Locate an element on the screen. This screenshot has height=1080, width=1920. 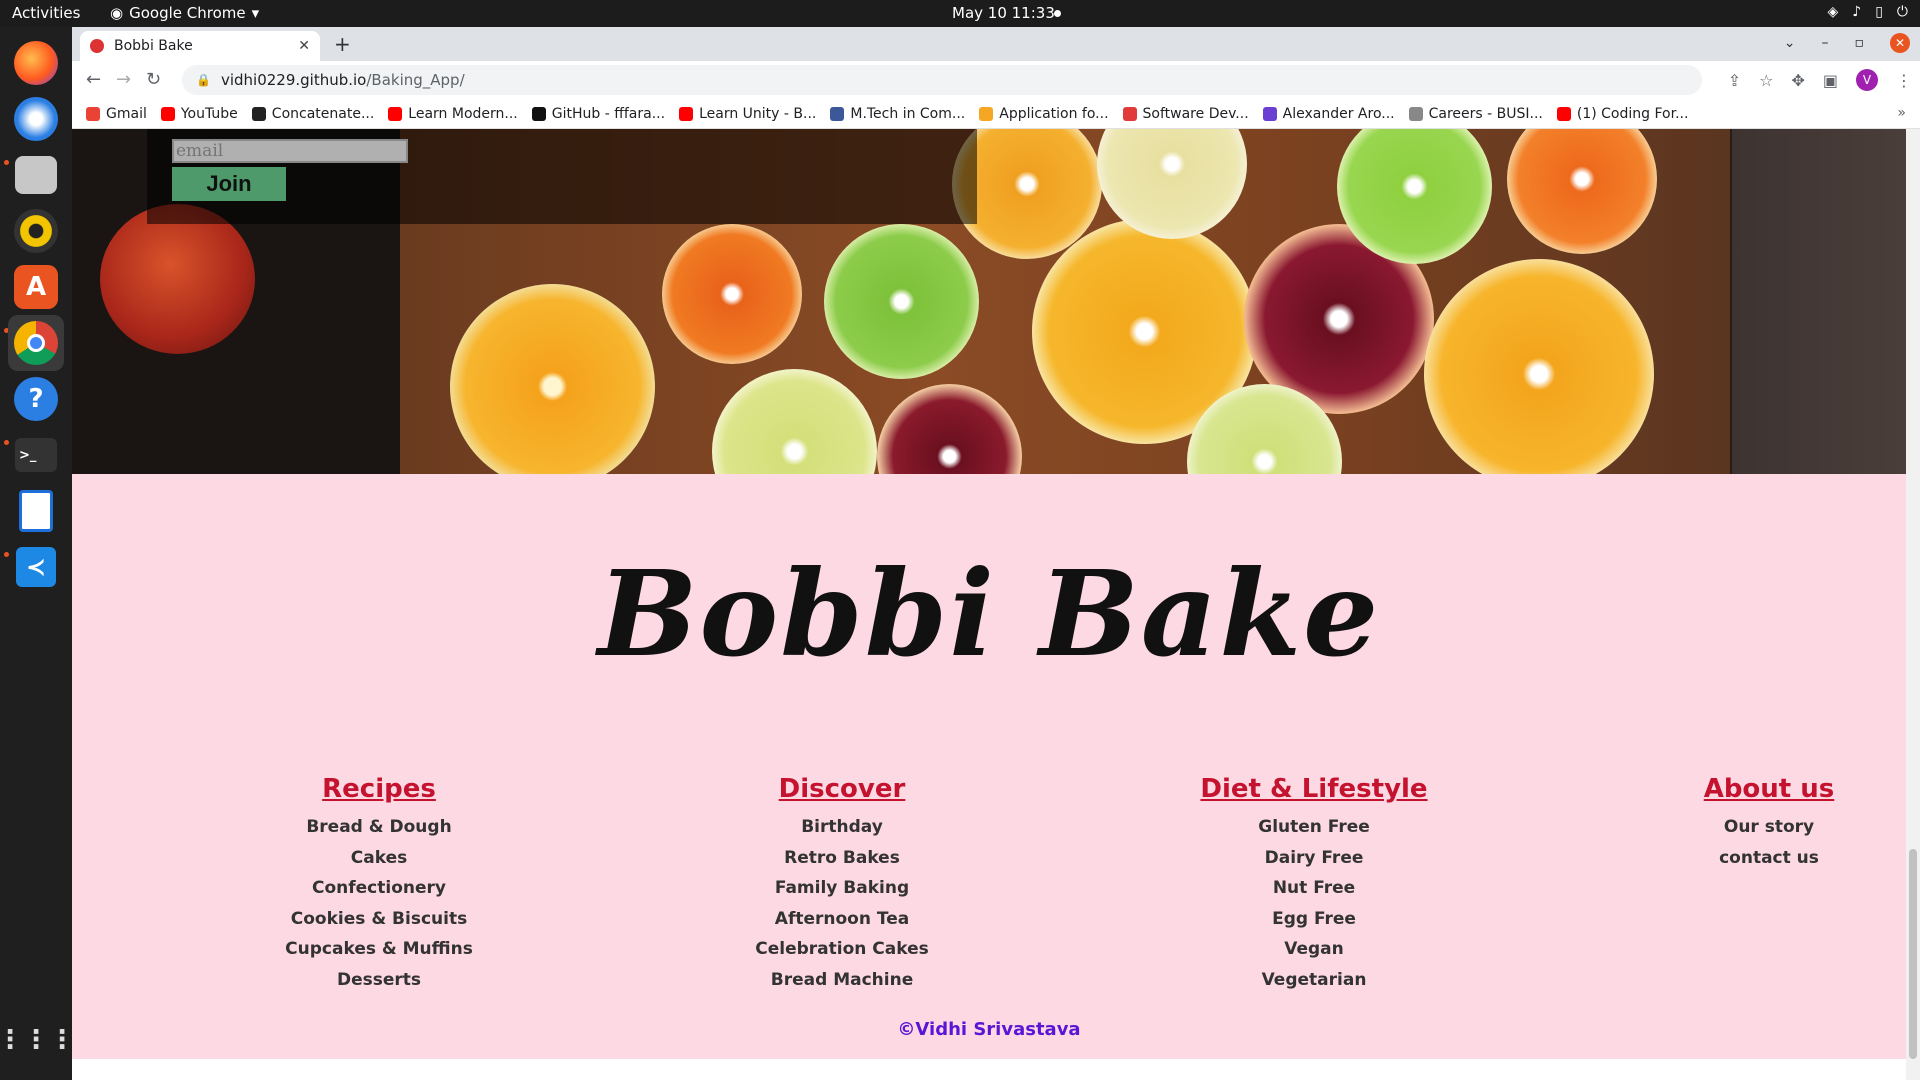
footer-link: Bread & Dough is located at coordinates (379, 827).